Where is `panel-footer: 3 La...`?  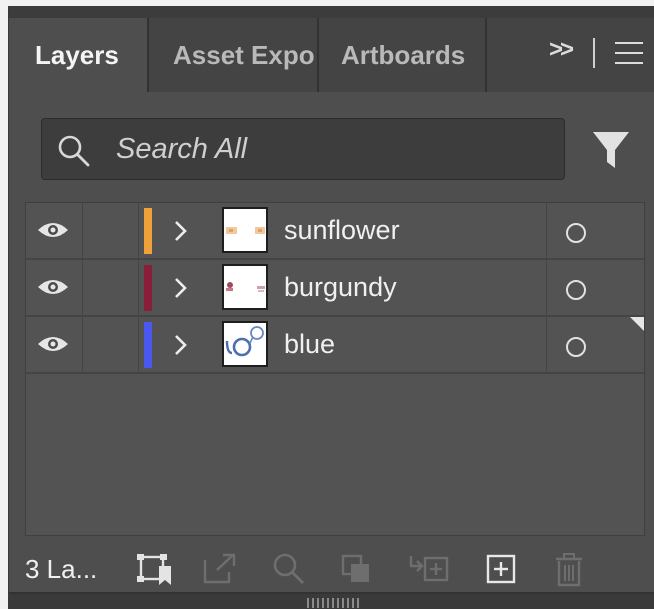 panel-footer: 3 La... is located at coordinates (331, 566).